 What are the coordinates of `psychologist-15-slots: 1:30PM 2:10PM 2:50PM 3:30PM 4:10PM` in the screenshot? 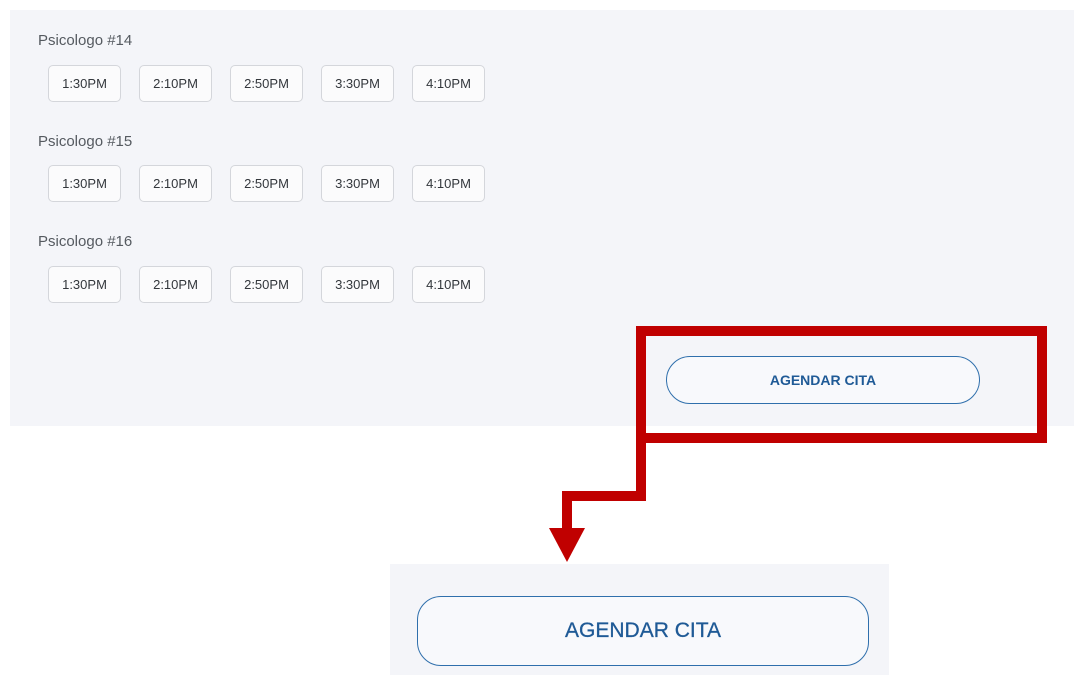 It's located at (266, 183).